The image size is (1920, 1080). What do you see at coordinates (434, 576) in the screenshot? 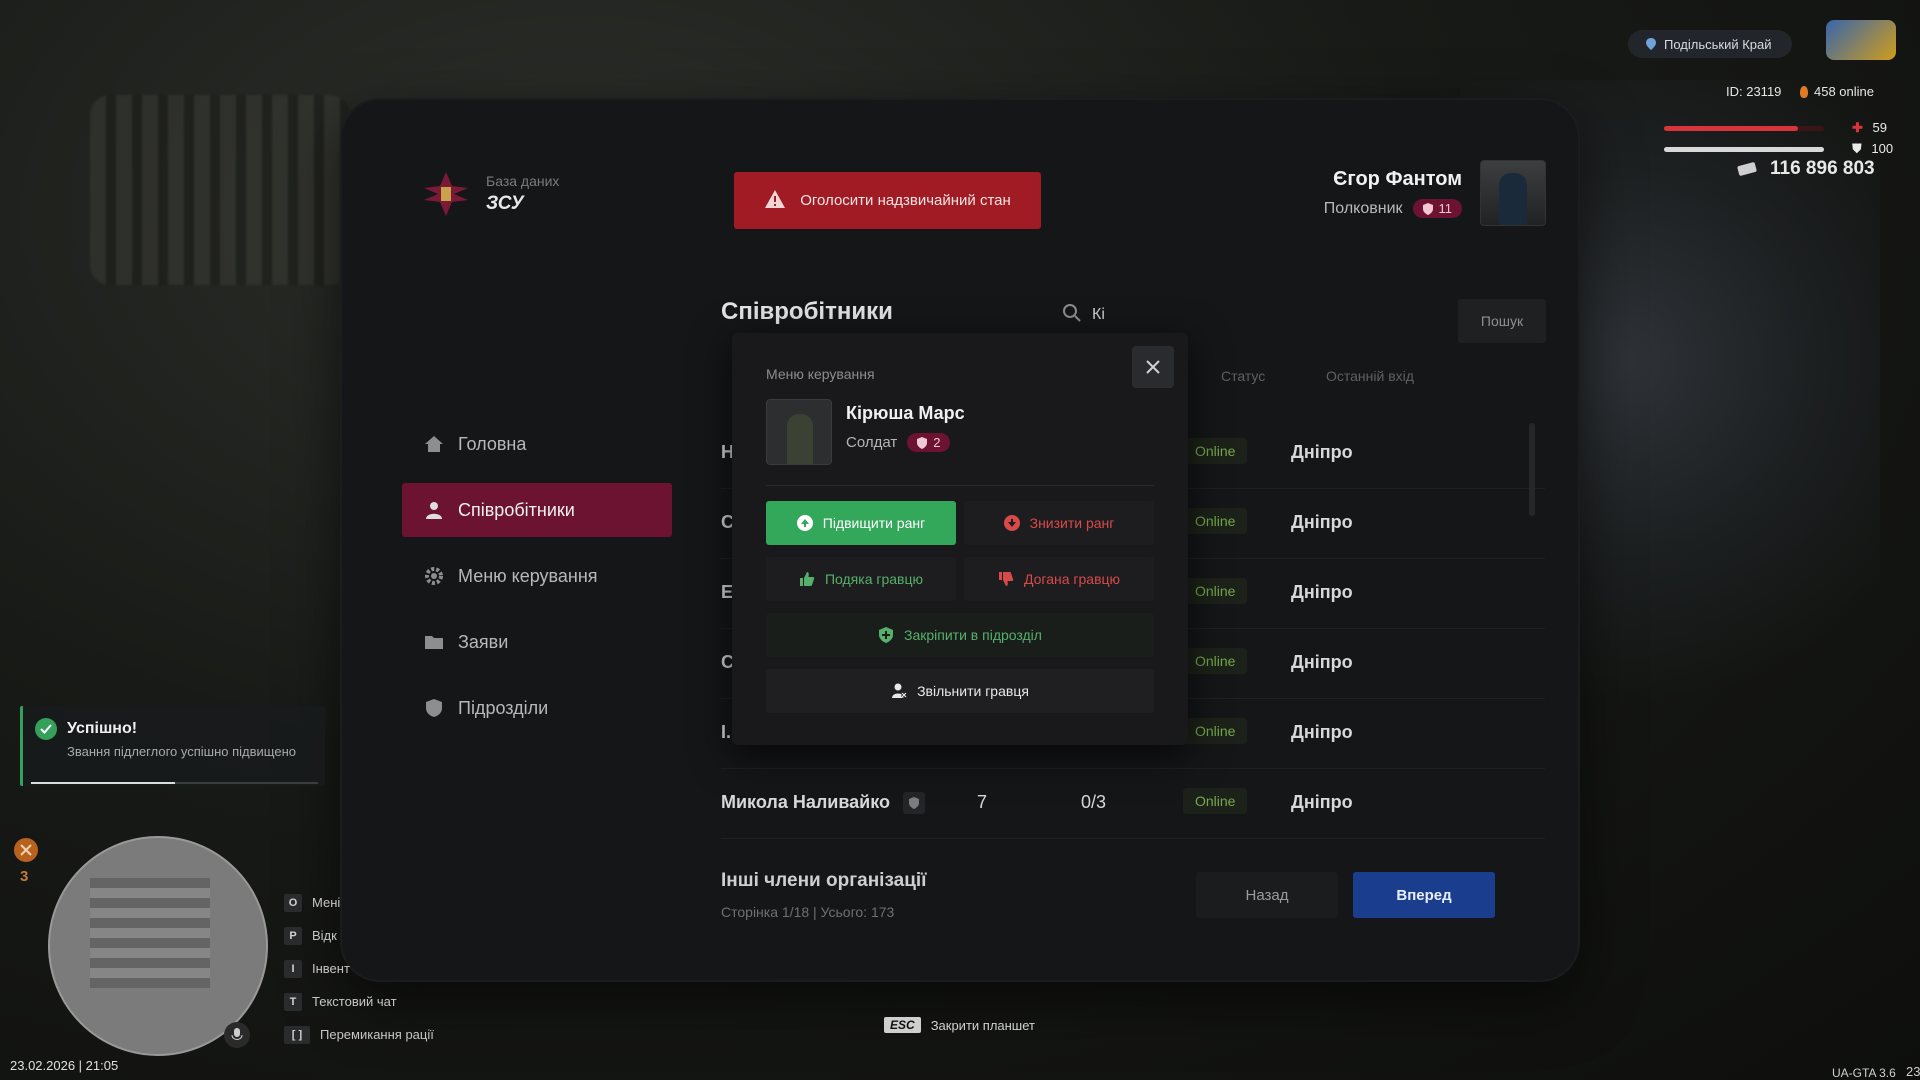
I see `gear-icon` at bounding box center [434, 576].